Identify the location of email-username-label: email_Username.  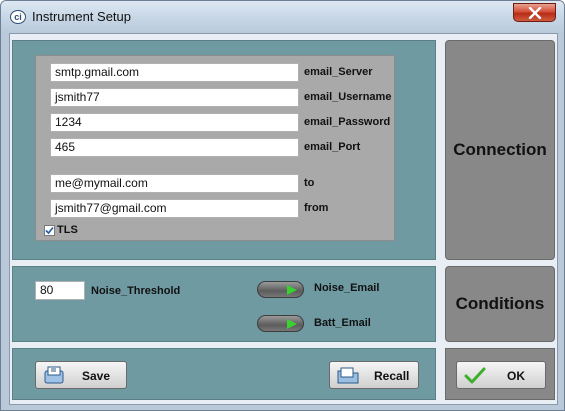
(348, 97).